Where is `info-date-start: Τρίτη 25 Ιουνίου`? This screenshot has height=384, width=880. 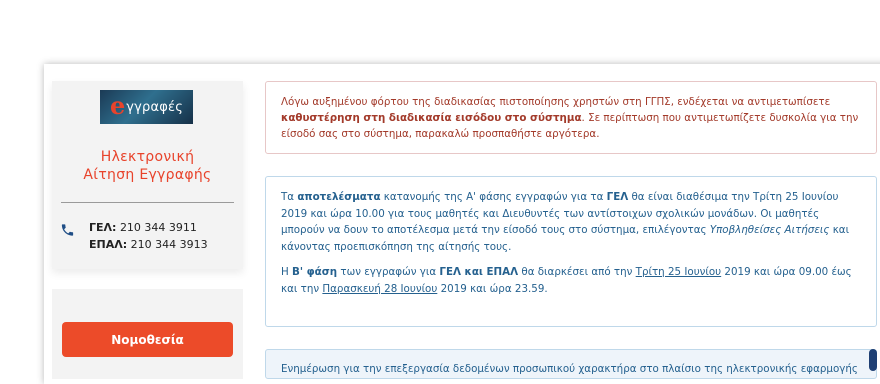
info-date-start: Τρίτη 25 Ιουνίου is located at coordinates (678, 272).